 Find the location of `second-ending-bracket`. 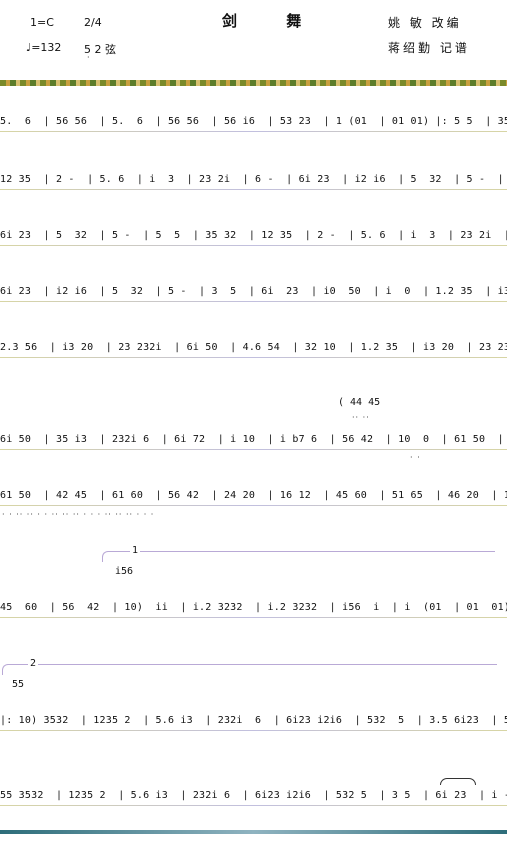

second-ending-bracket is located at coordinates (249, 669).